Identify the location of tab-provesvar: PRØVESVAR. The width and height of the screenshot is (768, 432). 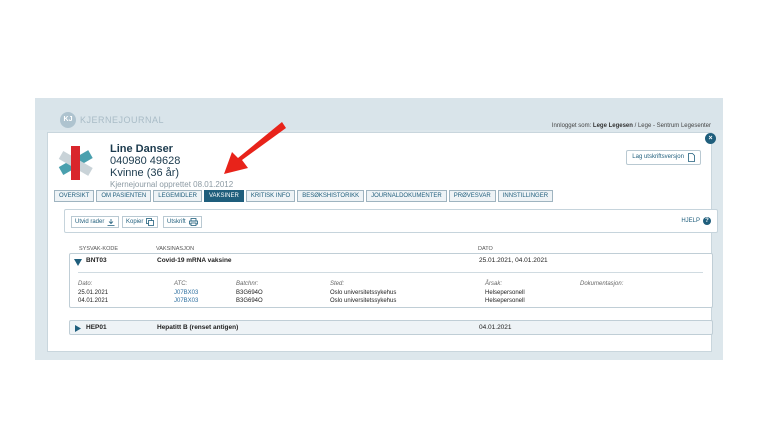
(472, 196).